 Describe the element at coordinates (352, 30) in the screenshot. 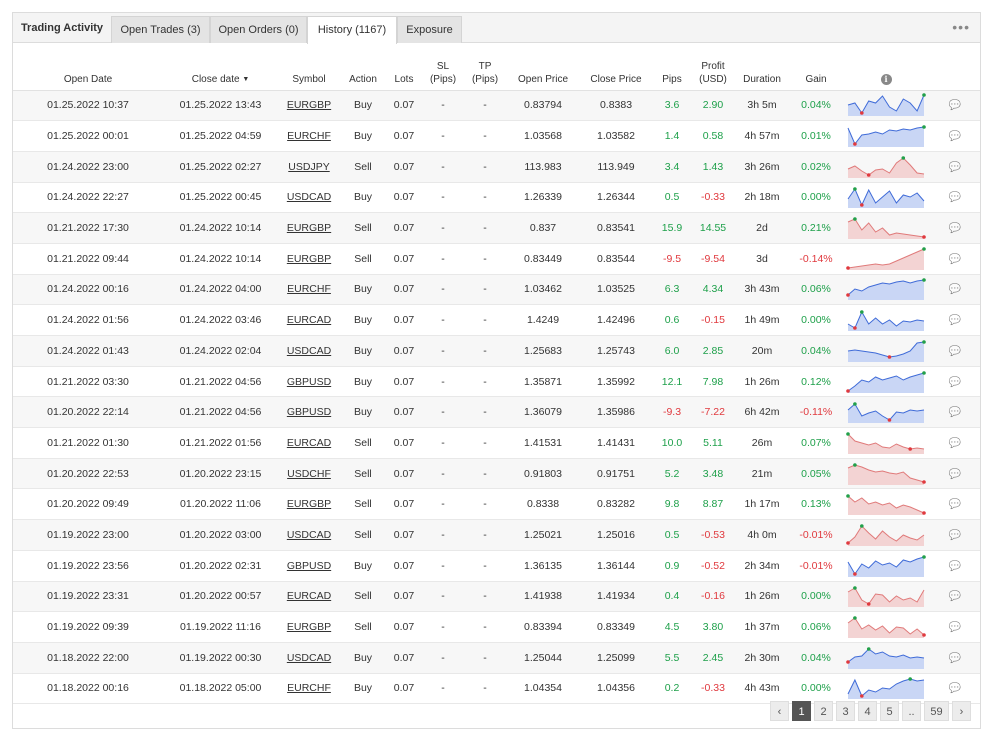

I see `tab-history: History (1167)` at that location.